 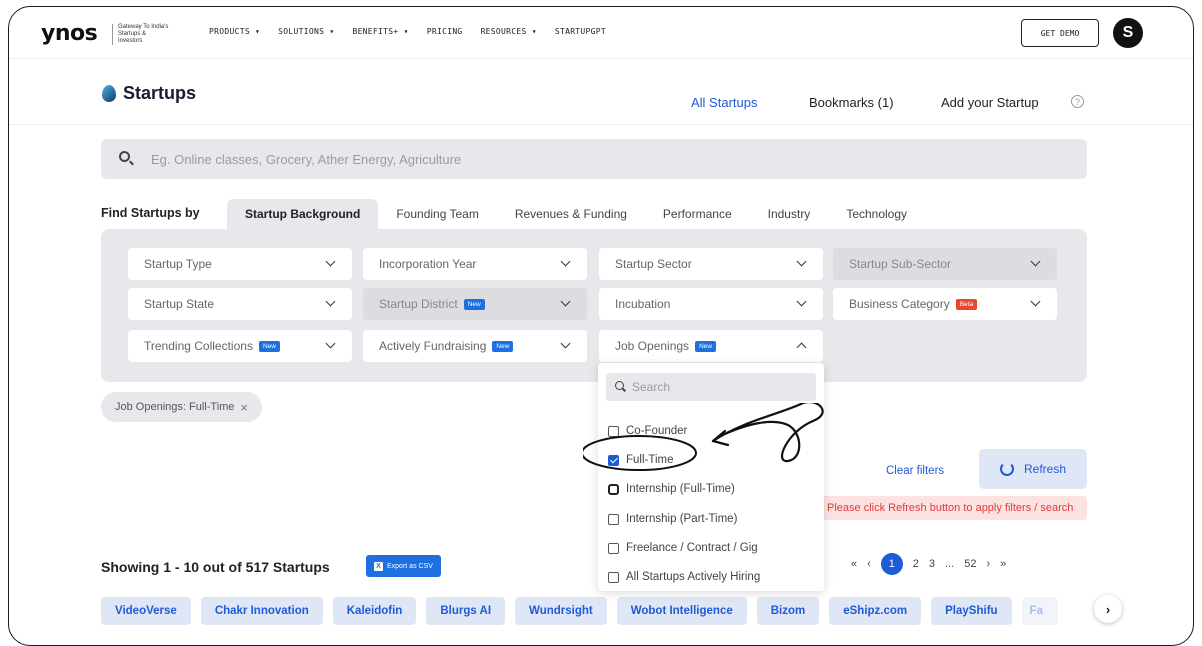 I want to click on page-3-button: 3, so click(x=932, y=564).